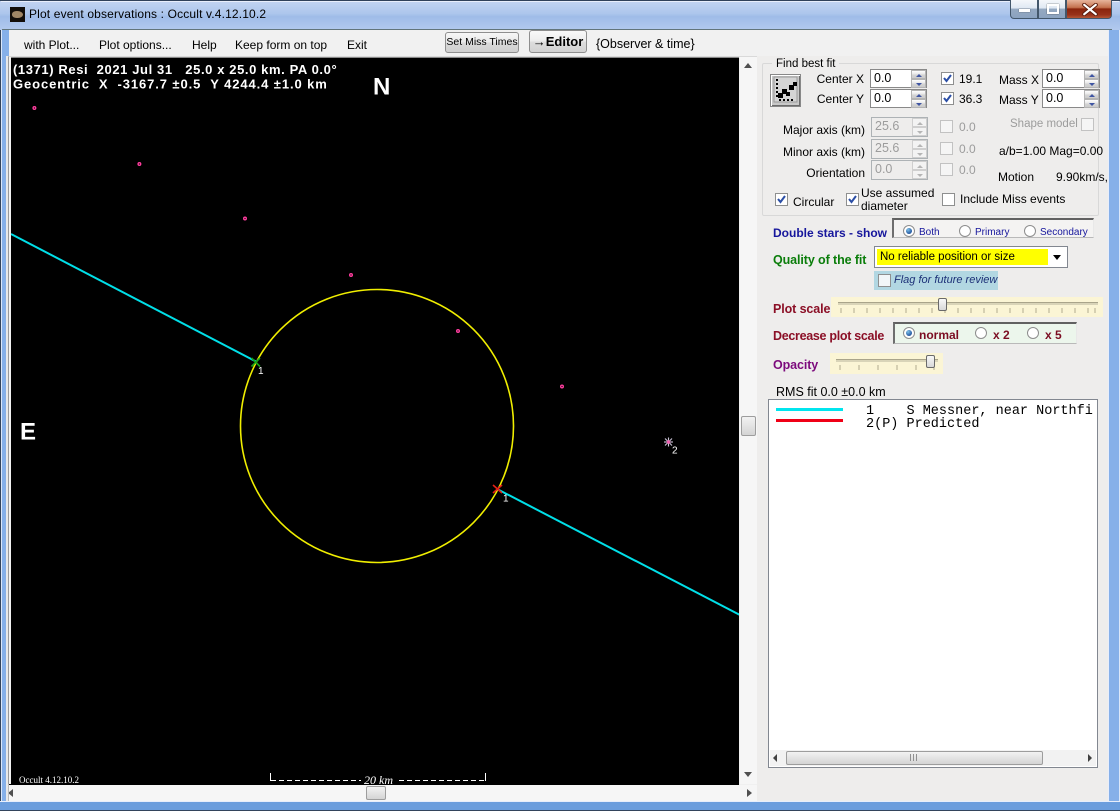  I want to click on svg-text: Occult 4.12.10.2, so click(49, 780).